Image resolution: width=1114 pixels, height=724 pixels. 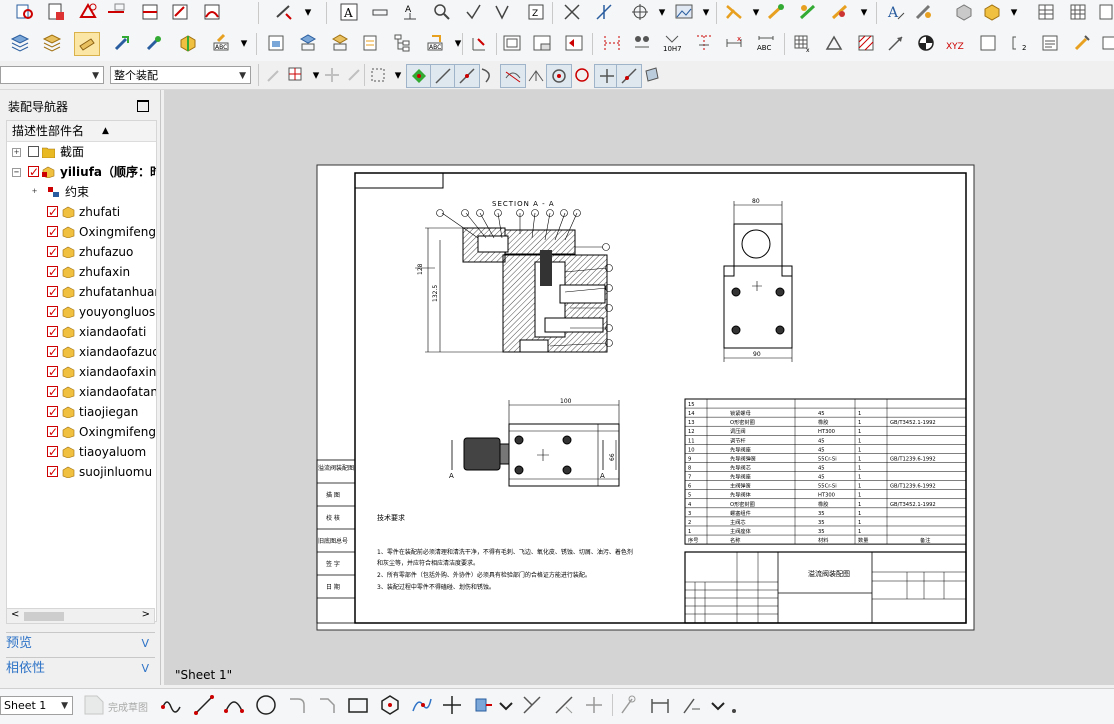 I want to click on tree-row: youyongluosi, so click(x=81, y=312).